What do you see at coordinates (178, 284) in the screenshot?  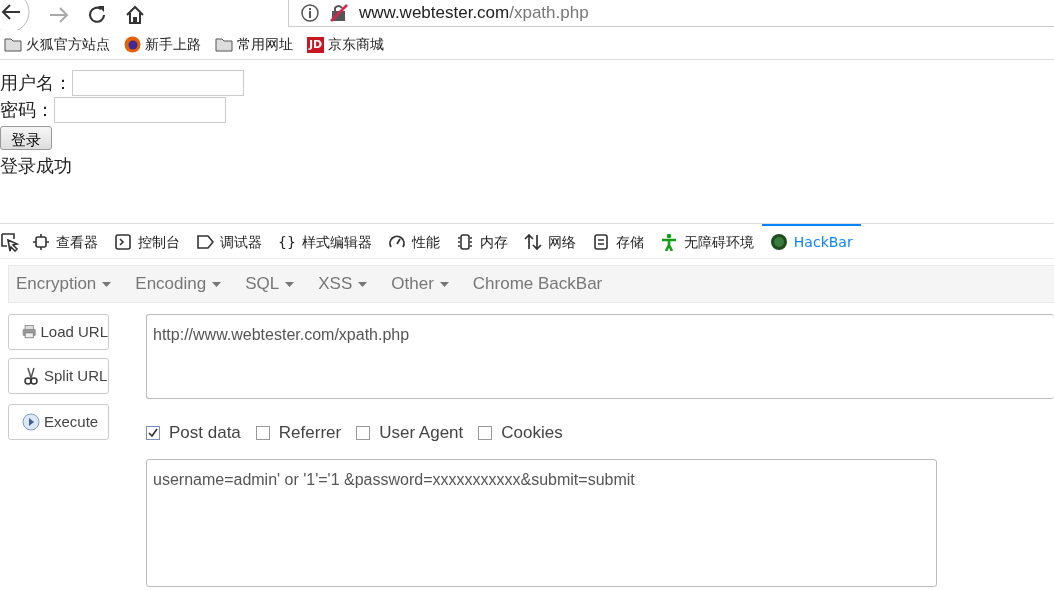 I see `menu-item: Encoding` at bounding box center [178, 284].